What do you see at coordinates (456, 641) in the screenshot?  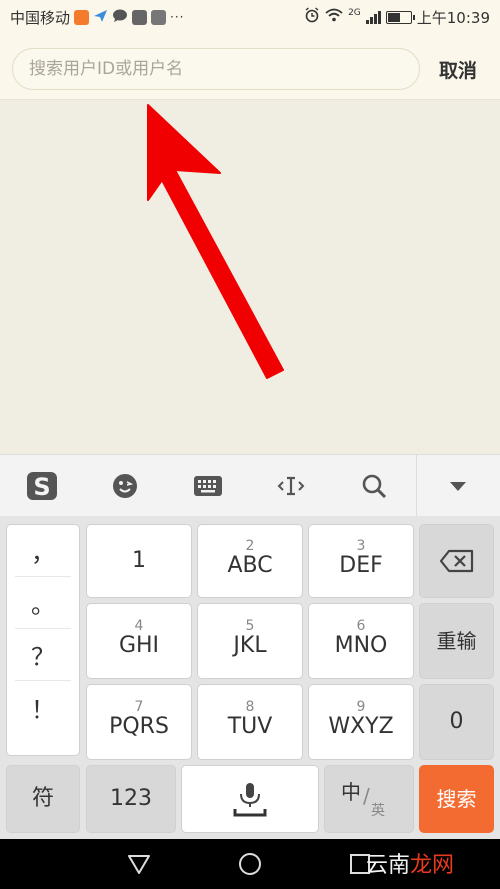 I see `reenter-key: 重输` at bounding box center [456, 641].